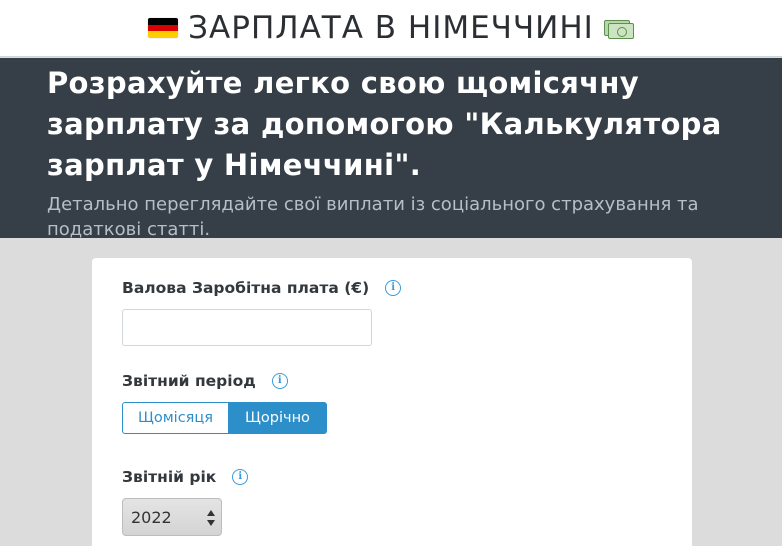 Image resolution: width=782 pixels, height=546 pixels. Describe the element at coordinates (211, 518) in the screenshot. I see `select-arrows-icon` at that location.